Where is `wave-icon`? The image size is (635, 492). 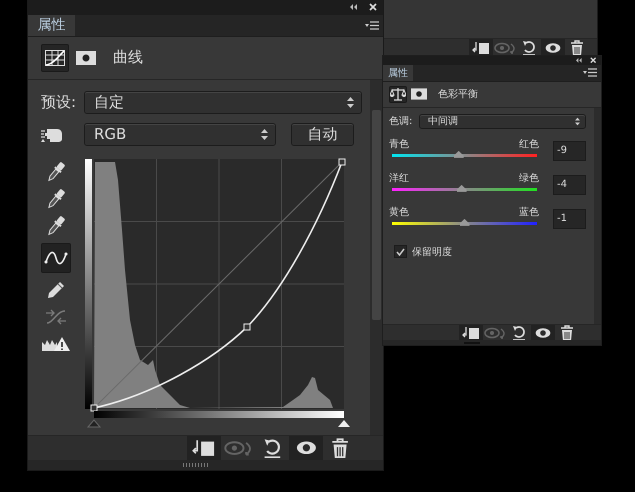 wave-icon is located at coordinates (56, 257).